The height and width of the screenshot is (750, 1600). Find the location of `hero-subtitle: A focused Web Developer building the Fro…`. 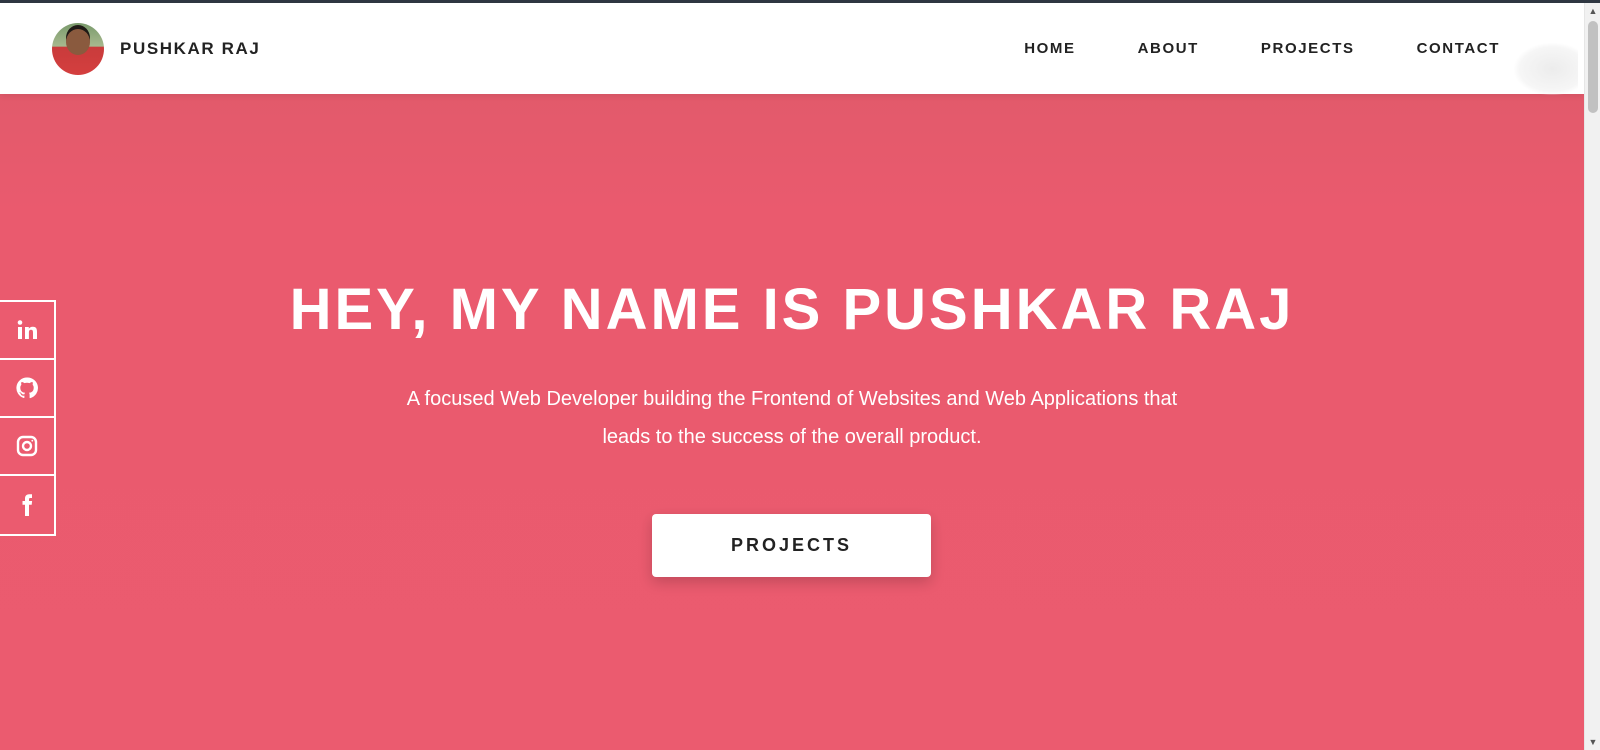

hero-subtitle: A focused Web Developer building the Fro… is located at coordinates (792, 418).